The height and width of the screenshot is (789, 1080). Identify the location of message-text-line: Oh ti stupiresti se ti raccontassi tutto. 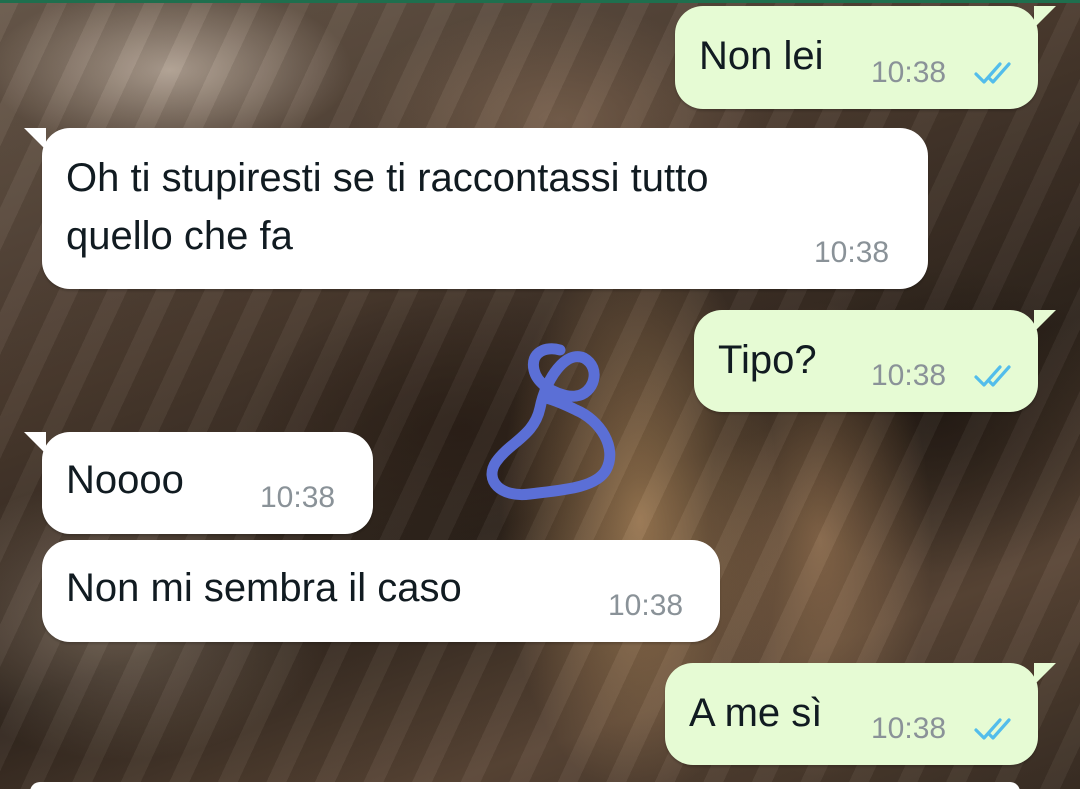
(387, 178).